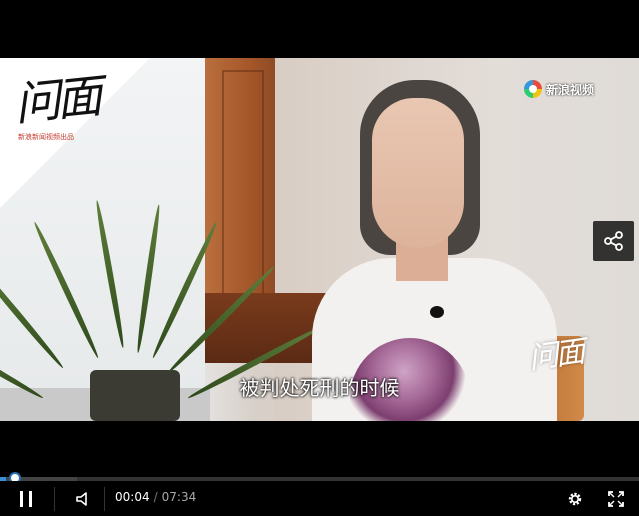 Image resolution: width=639 pixels, height=516 pixels. What do you see at coordinates (570, 89) in the screenshot?
I see `brand-name: 新浪视频` at bounding box center [570, 89].